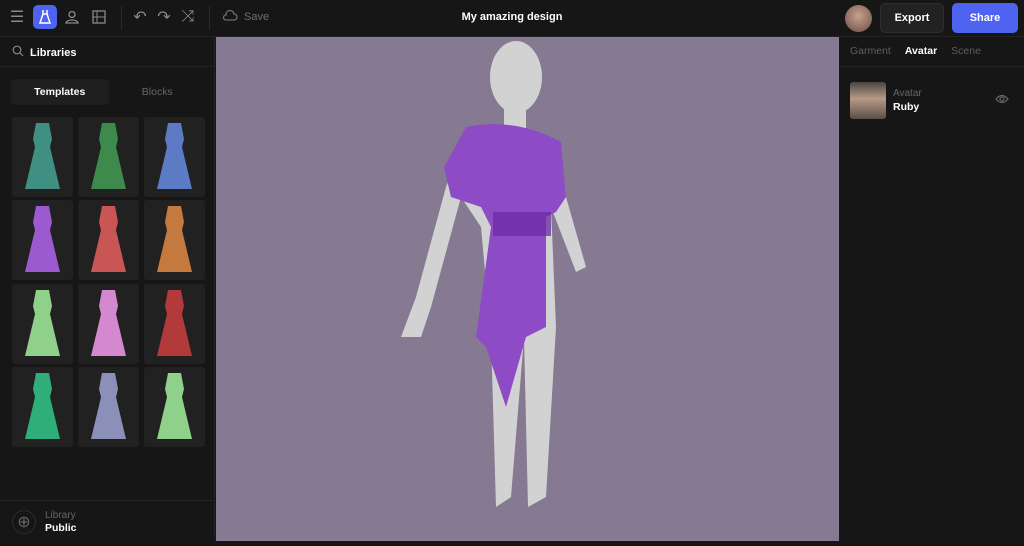  I want to click on library-selector: ⊕ Library Public, so click(107, 521).